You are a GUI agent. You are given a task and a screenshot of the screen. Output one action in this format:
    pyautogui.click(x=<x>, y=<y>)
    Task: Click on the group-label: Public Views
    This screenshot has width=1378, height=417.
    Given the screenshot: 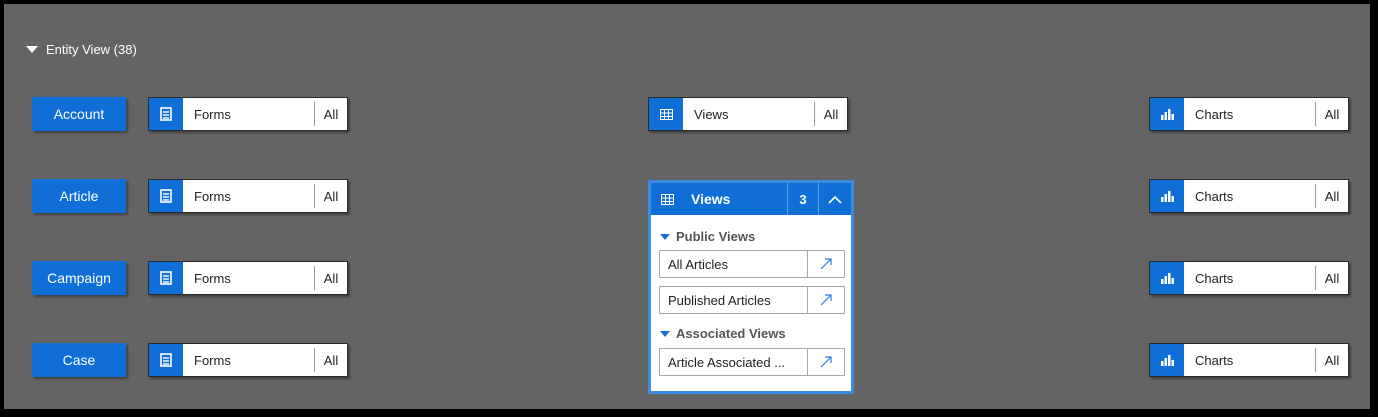 What is the action you would take?
    pyautogui.click(x=716, y=236)
    